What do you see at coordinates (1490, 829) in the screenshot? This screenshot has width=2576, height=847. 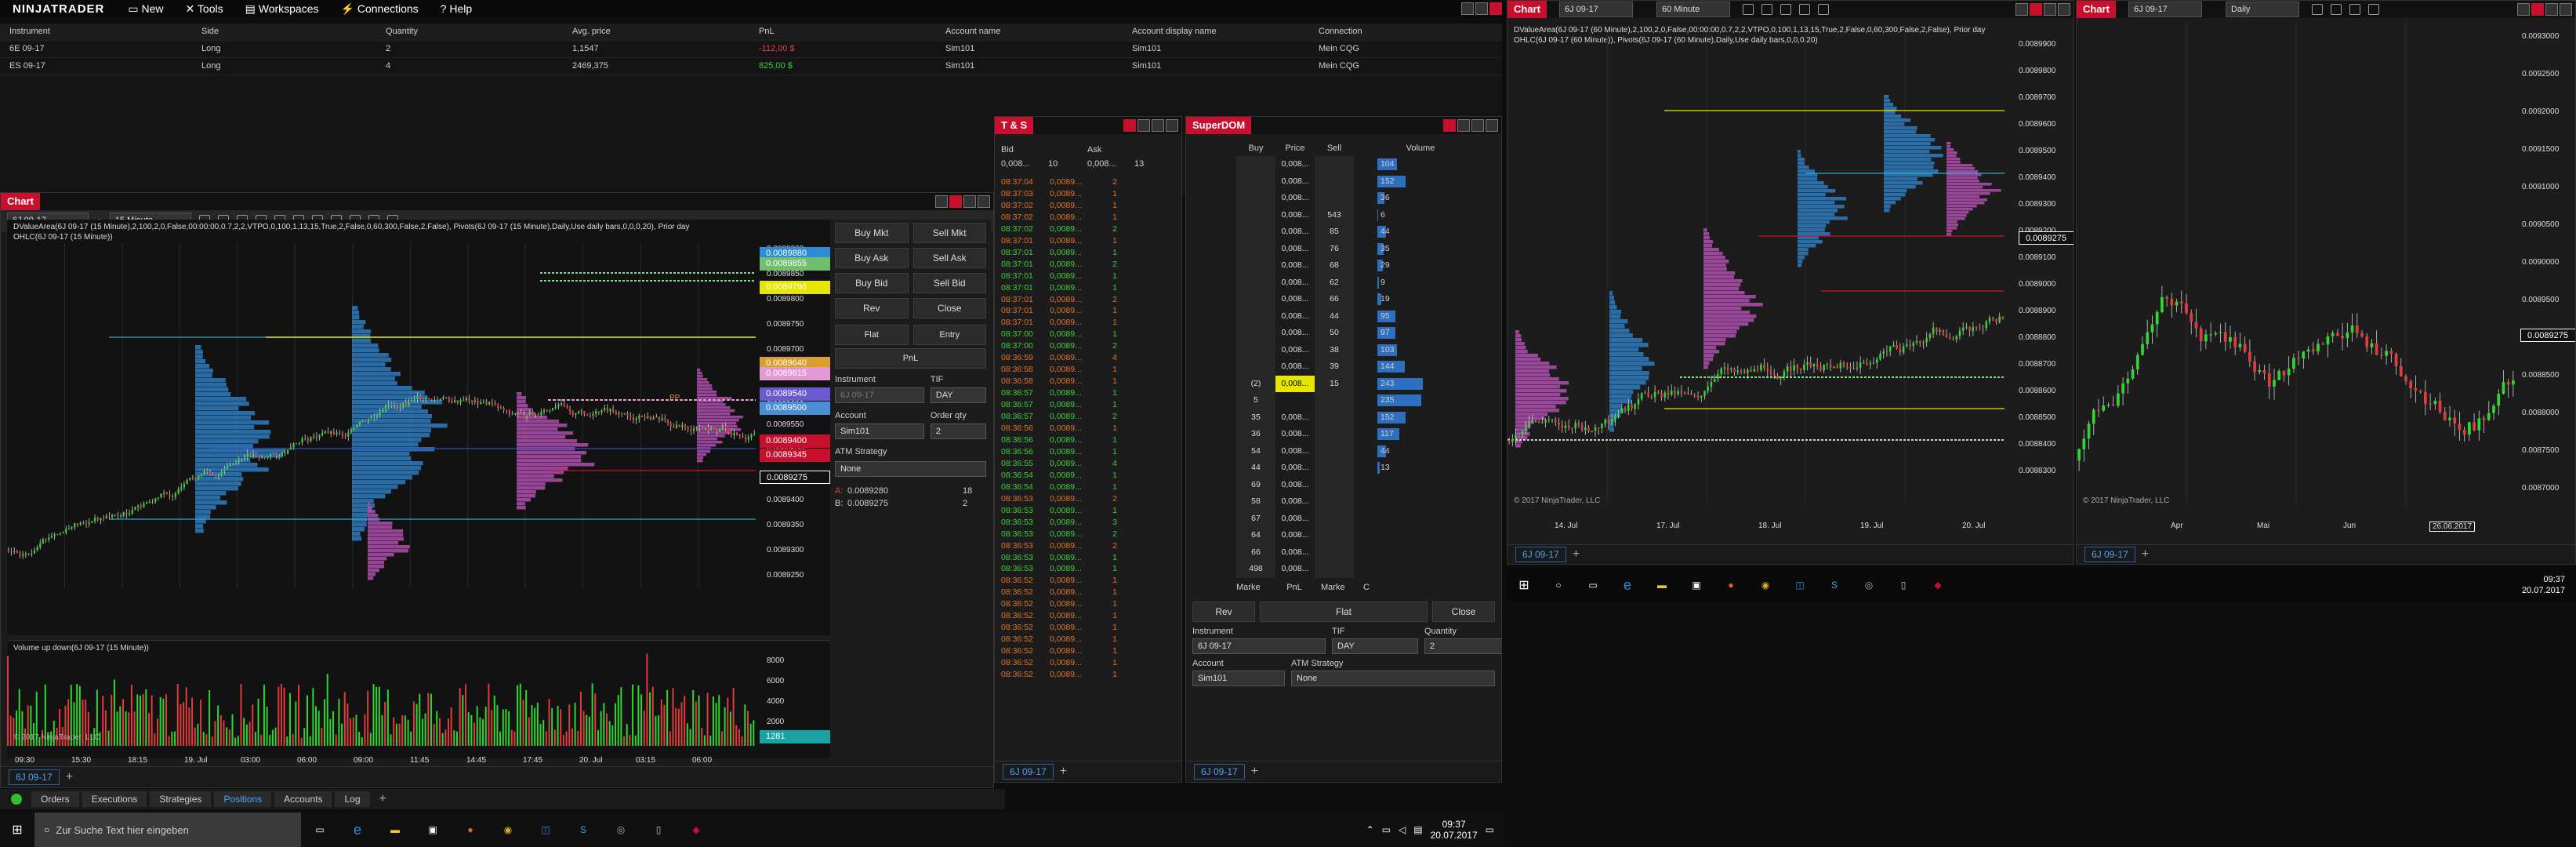 I see `notification-icon: ▭` at bounding box center [1490, 829].